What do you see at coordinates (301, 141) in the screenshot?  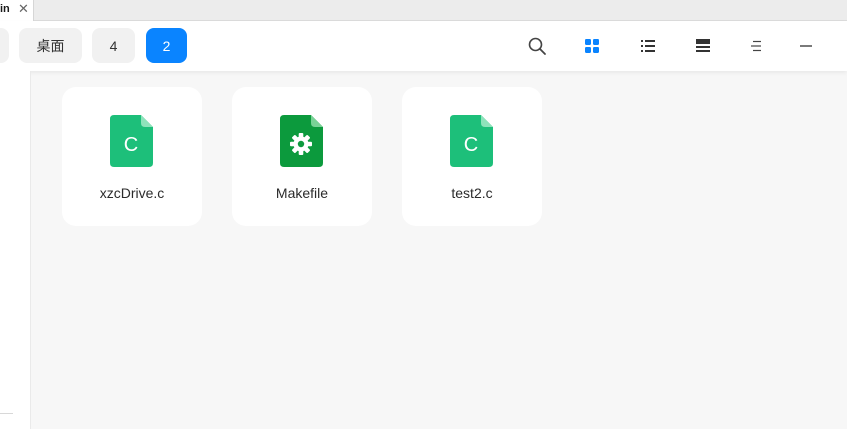 I see `makefile-icon` at bounding box center [301, 141].